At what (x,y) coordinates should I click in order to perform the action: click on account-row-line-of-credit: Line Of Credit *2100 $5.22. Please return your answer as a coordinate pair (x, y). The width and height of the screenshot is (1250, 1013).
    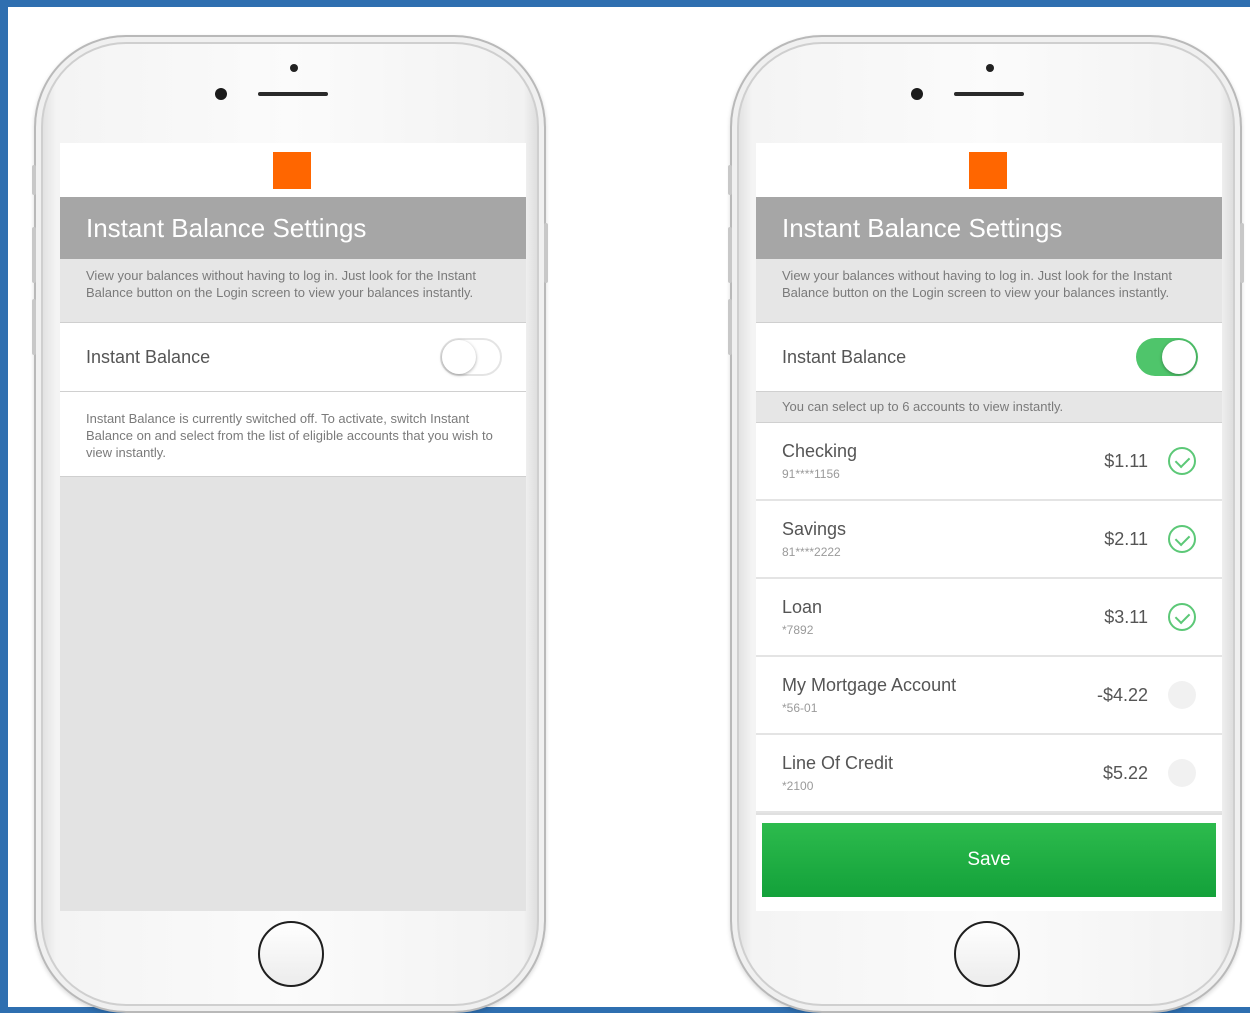
    Looking at the image, I should click on (989, 774).